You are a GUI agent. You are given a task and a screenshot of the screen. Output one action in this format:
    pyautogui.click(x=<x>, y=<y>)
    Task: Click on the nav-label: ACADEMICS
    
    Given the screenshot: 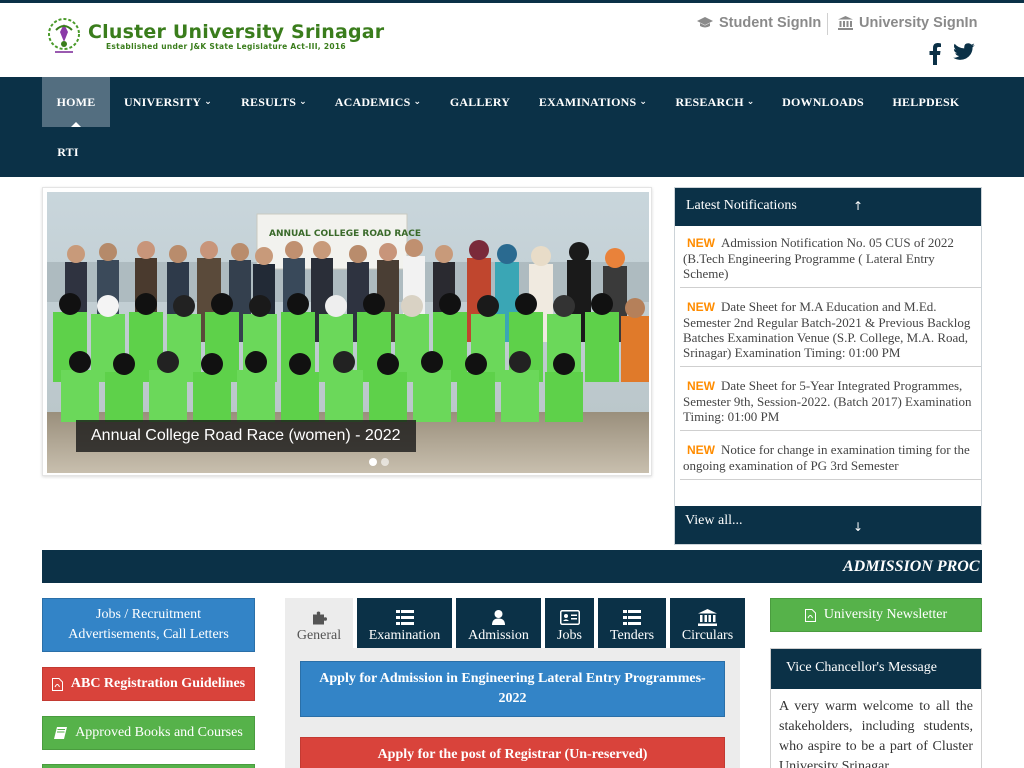 What is the action you would take?
    pyautogui.click(x=372, y=101)
    